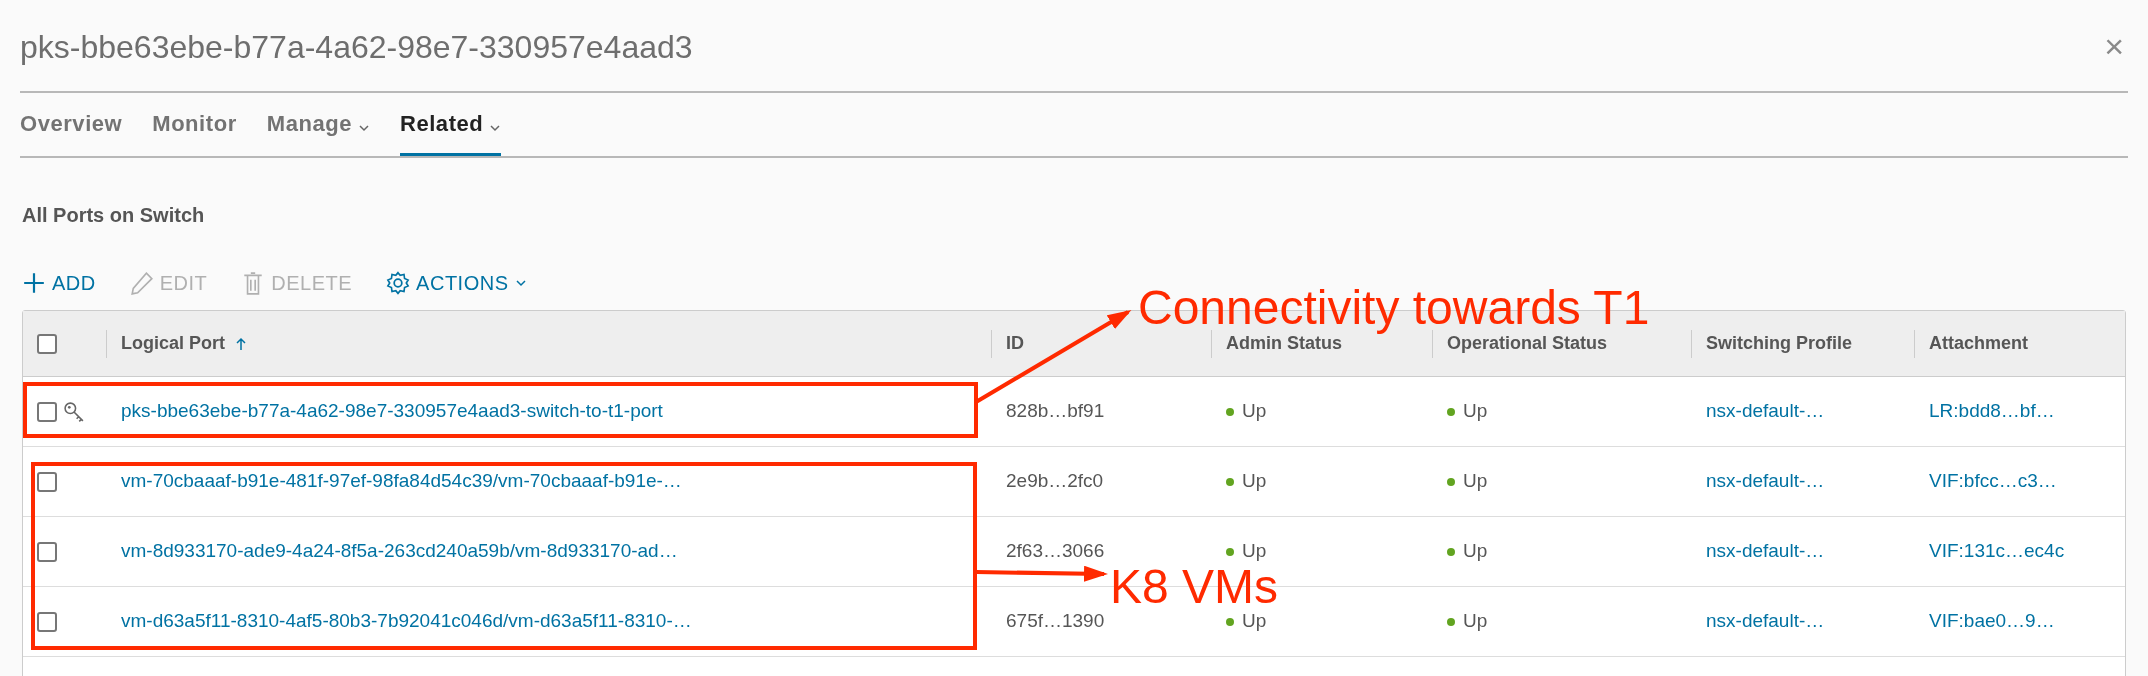  What do you see at coordinates (392, 411) in the screenshot?
I see `port-link: pks-bbe63ebe-b77a-4a62-98e7-330957e4aad3-switch-to-t1-port` at bounding box center [392, 411].